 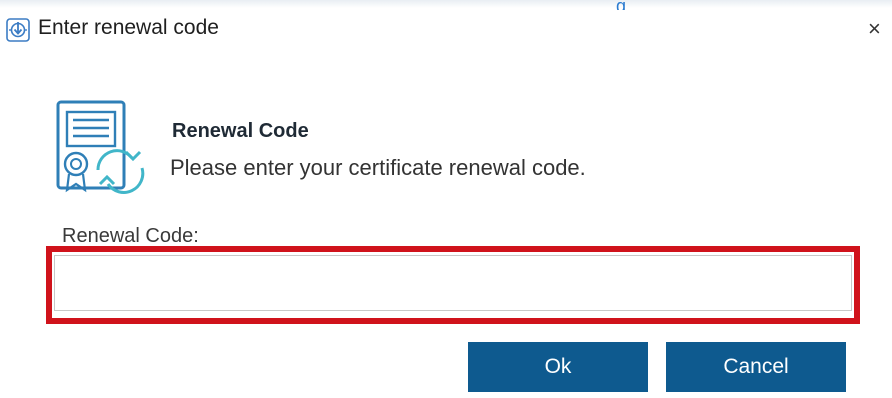 What do you see at coordinates (240, 131) in the screenshot?
I see `header-title: Renewal Code` at bounding box center [240, 131].